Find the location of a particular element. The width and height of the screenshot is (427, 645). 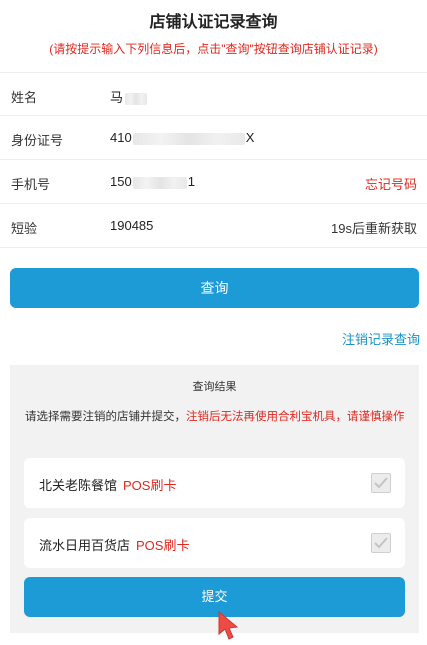

pointer-arrow-icon is located at coordinates (228, 625).